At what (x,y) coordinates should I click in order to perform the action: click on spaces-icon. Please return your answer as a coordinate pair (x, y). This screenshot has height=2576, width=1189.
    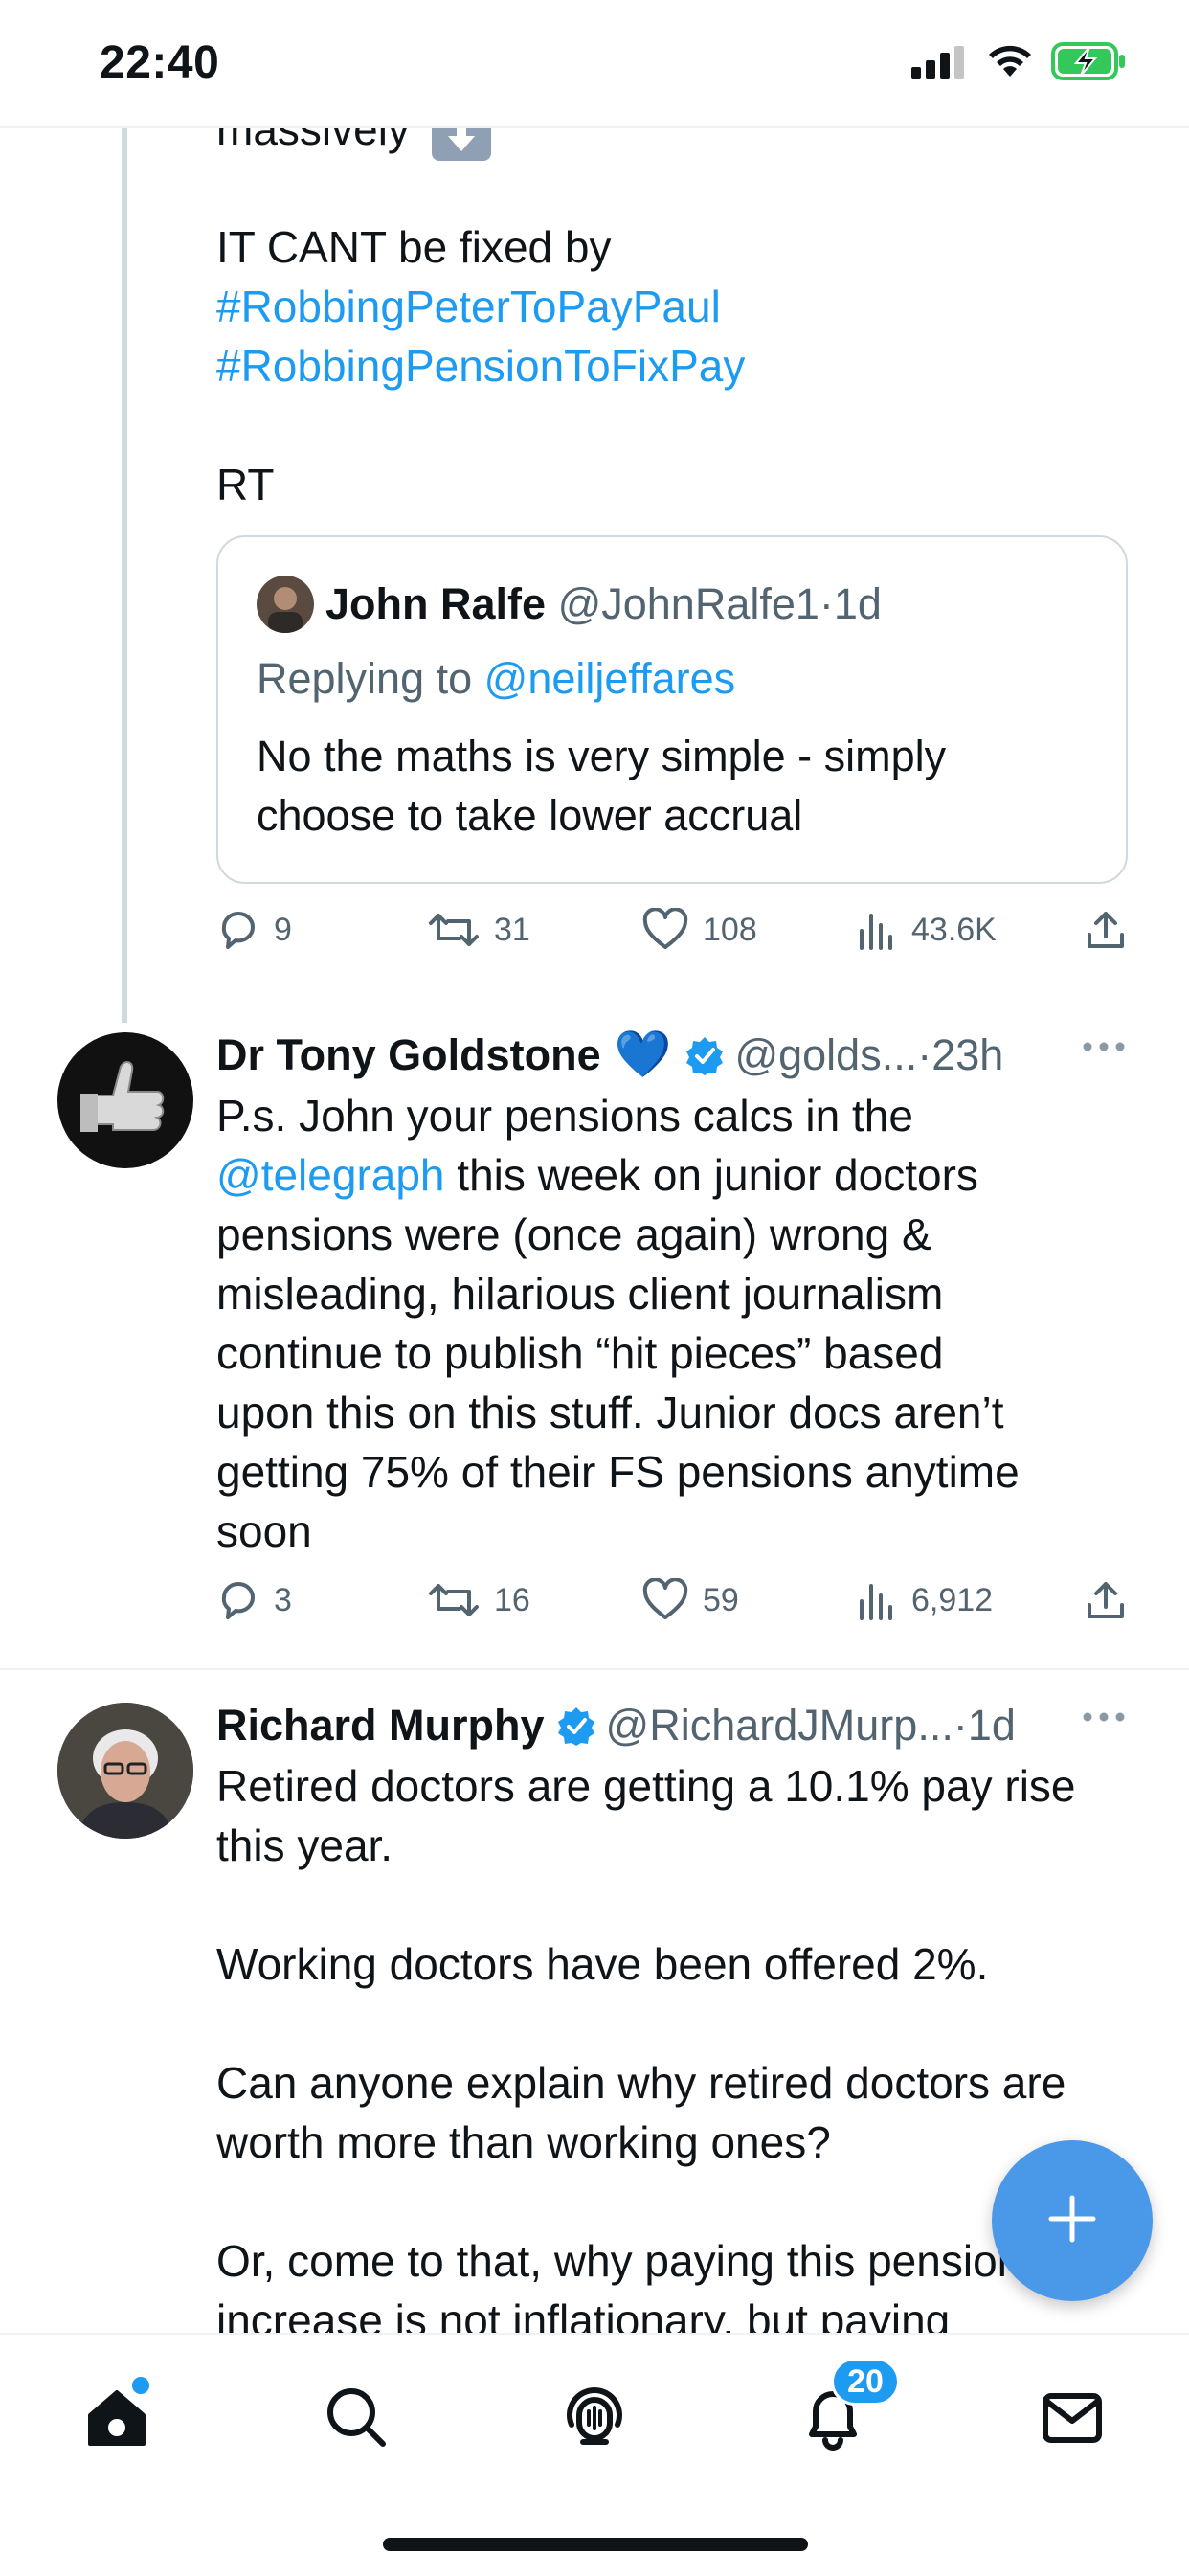
    Looking at the image, I should click on (594, 2421).